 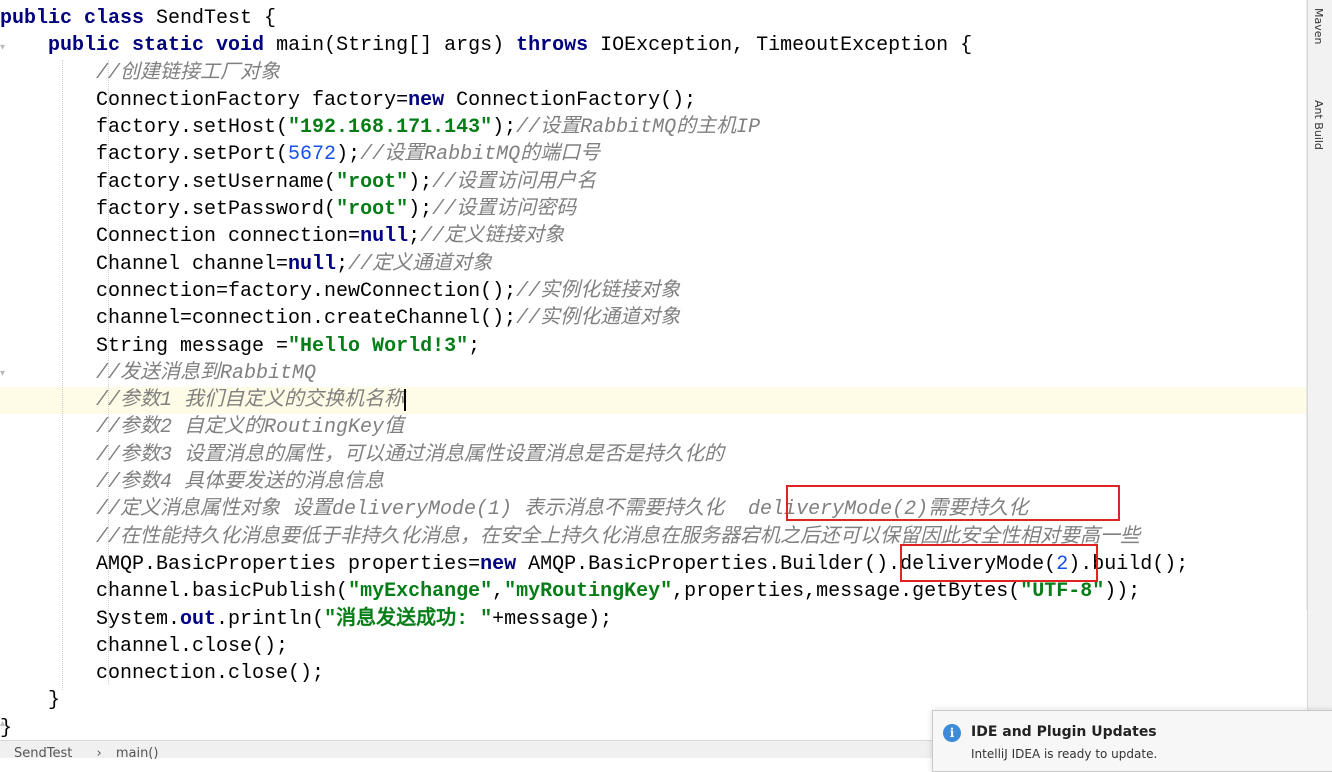 What do you see at coordinates (786, 46) in the screenshot?
I see `code-token: IOException, TimeoutException {` at bounding box center [786, 46].